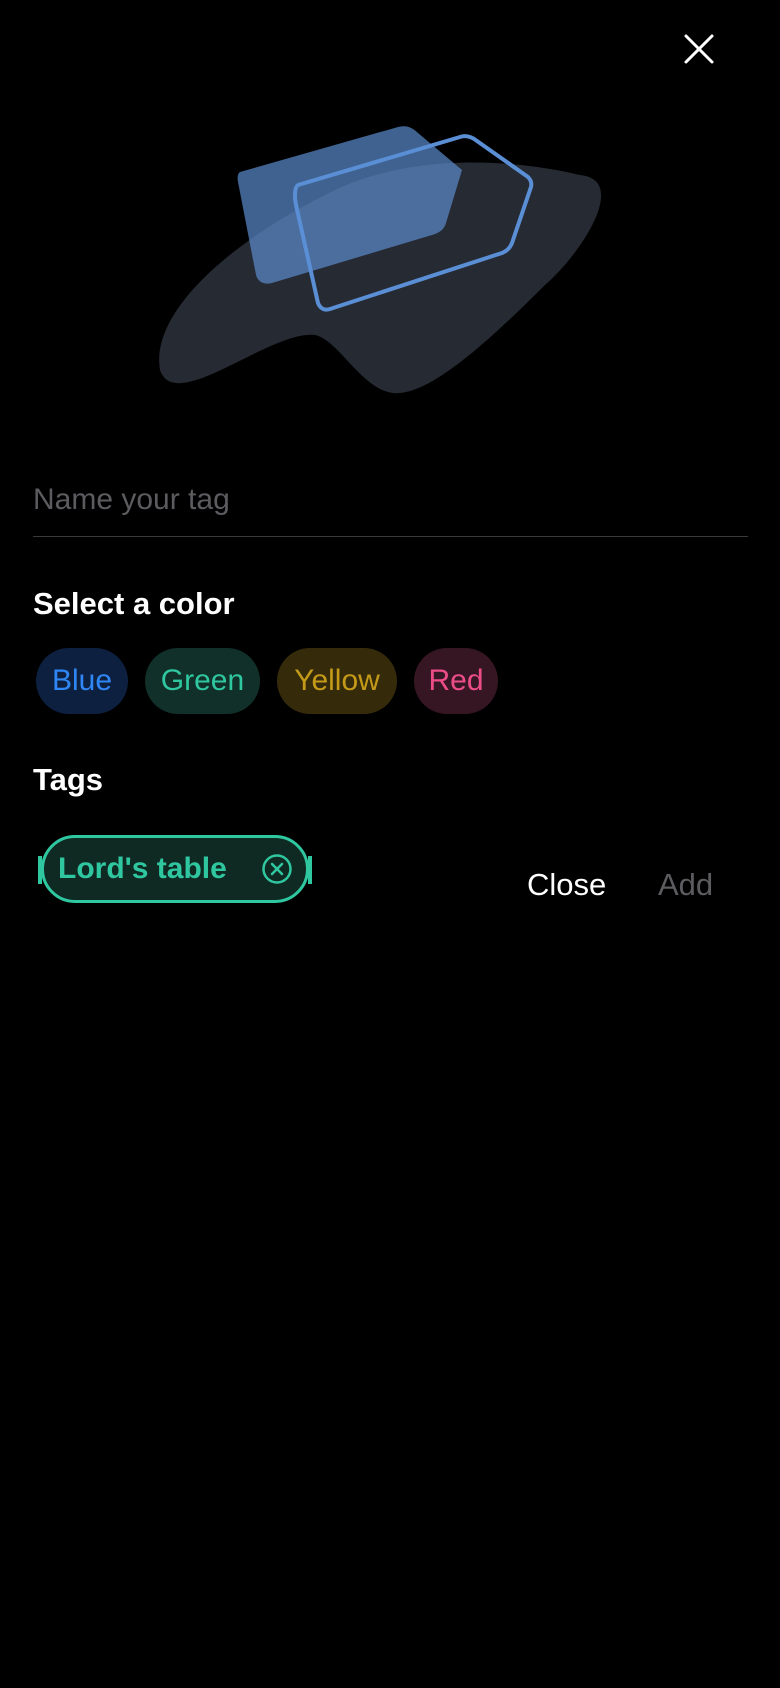 The width and height of the screenshot is (780, 1688). I want to click on tag-cards-illustration, so click(390, 265).